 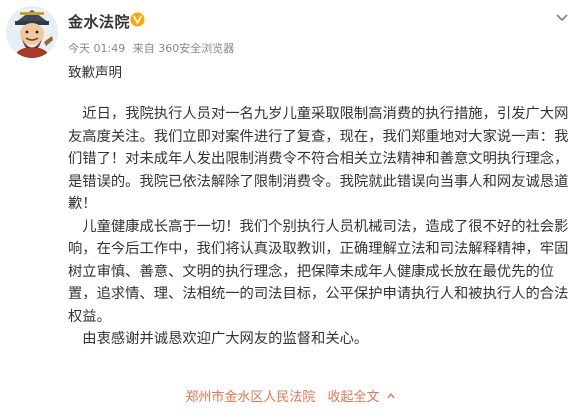 I want to click on post-title: 致歉声明, so click(x=95, y=73).